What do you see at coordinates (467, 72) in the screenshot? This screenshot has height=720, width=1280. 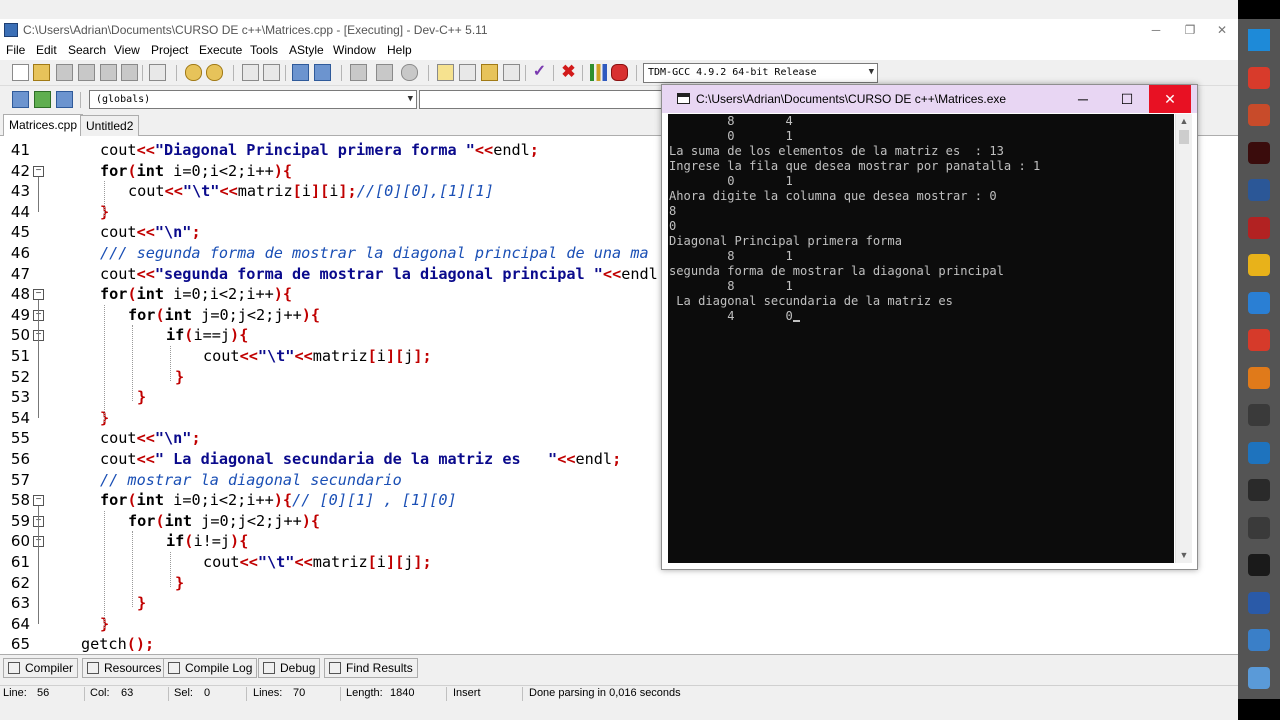 I see `run-icon` at bounding box center [467, 72].